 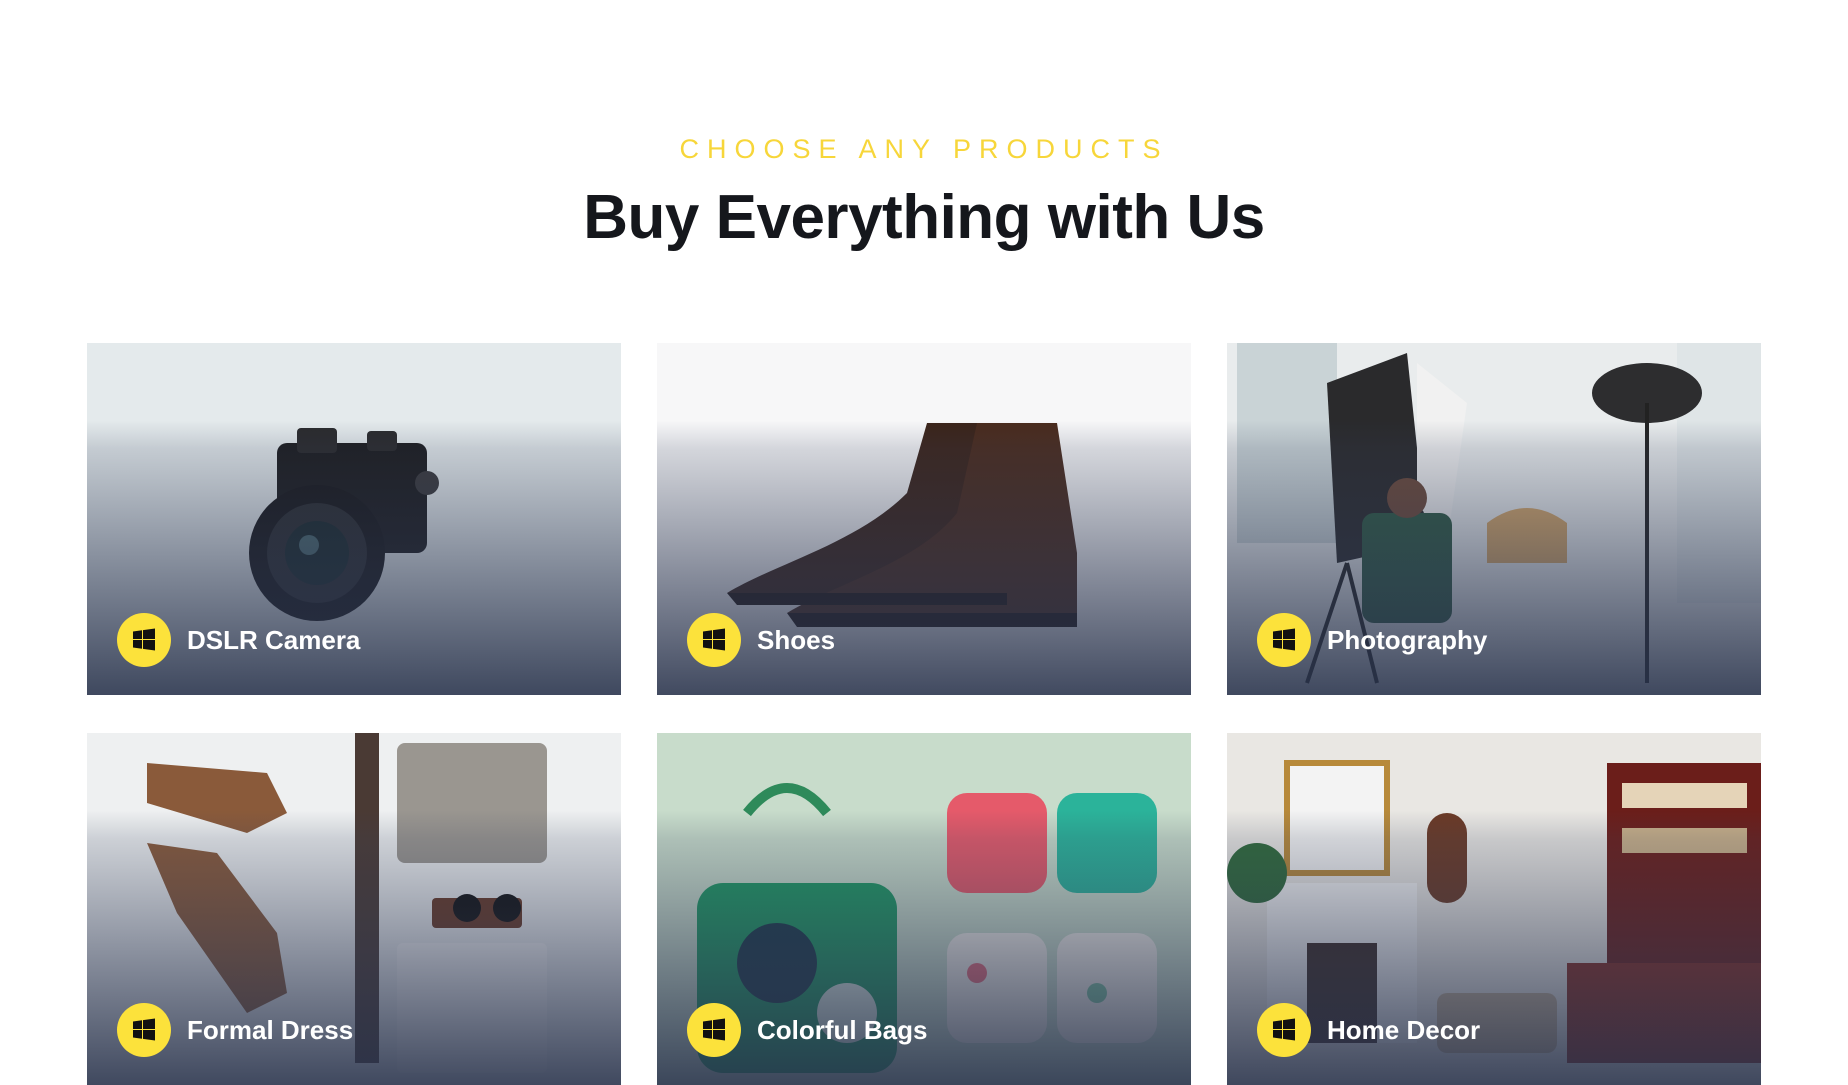 What do you see at coordinates (1407, 639) in the screenshot?
I see `category-name: Photography` at bounding box center [1407, 639].